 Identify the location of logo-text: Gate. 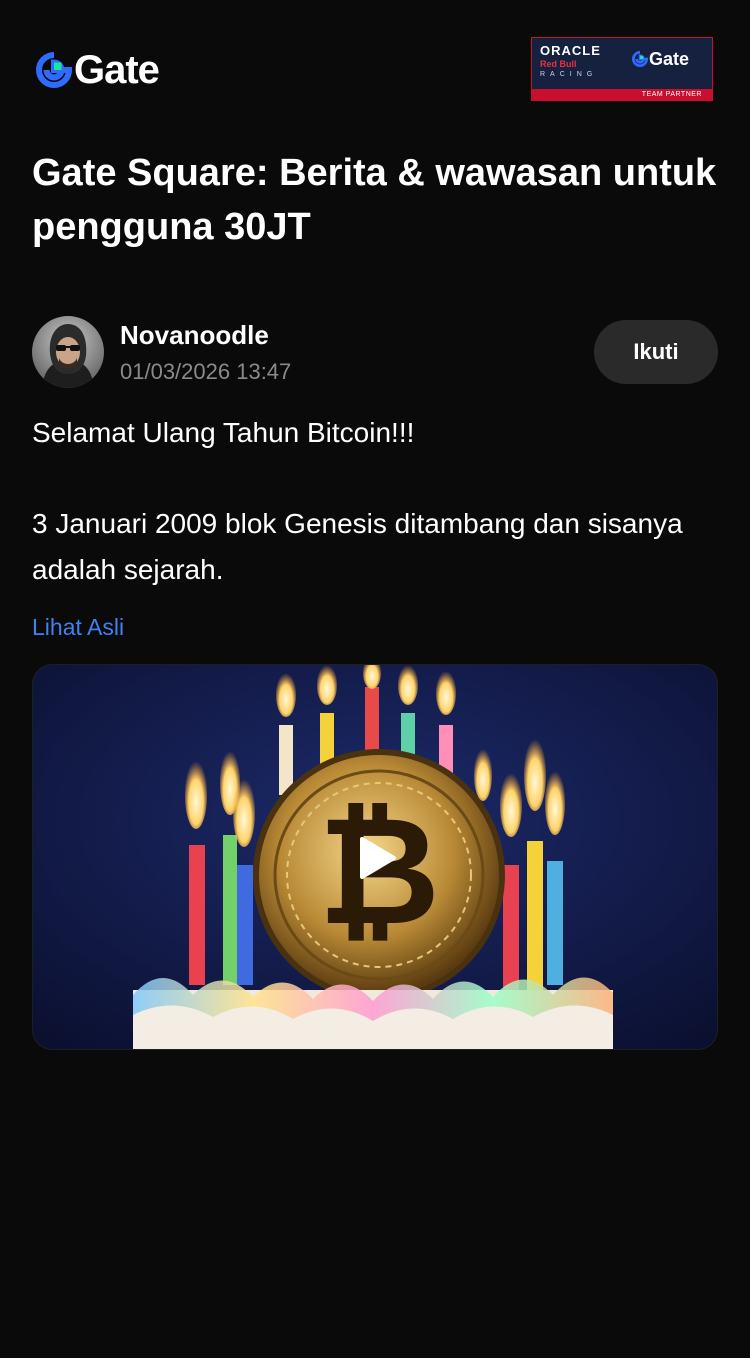
(117, 70).